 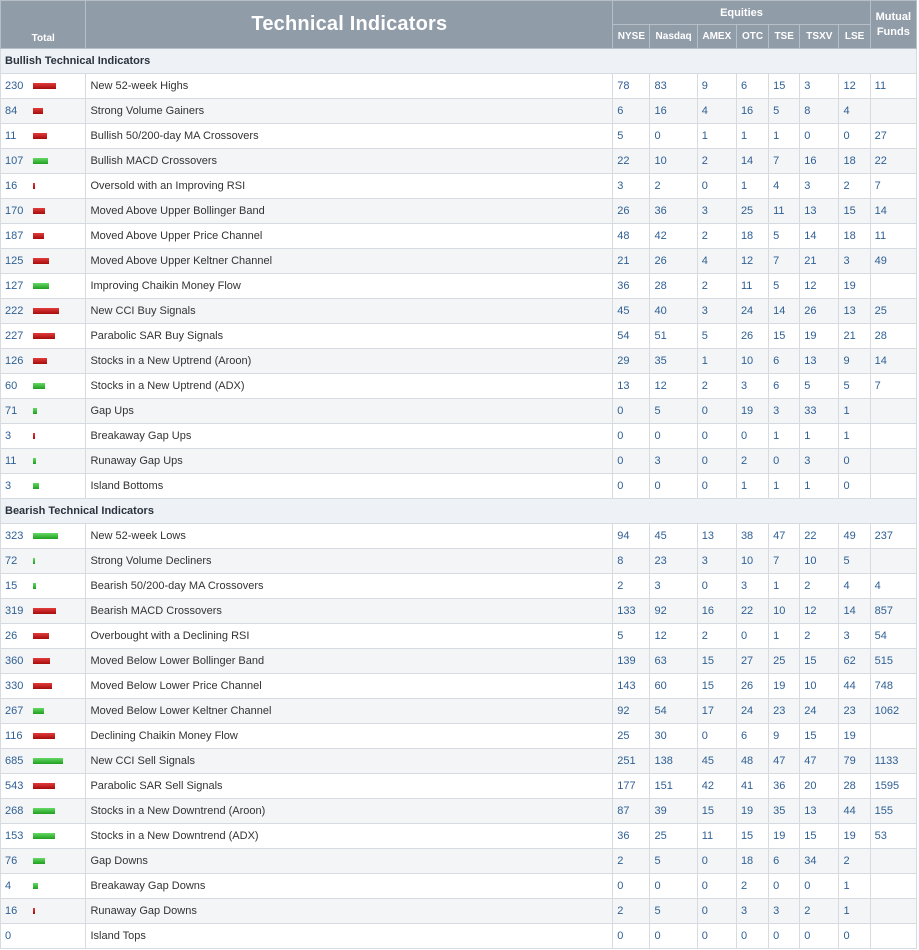 What do you see at coordinates (673, 261) in the screenshot?
I see `value-cell-nasdaq: 26` at bounding box center [673, 261].